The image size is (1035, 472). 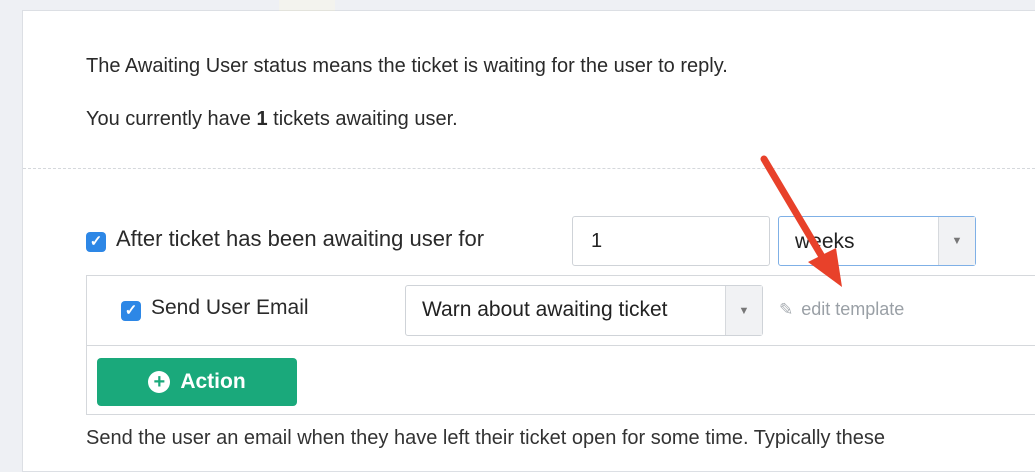 I want to click on awaiting-count: 1, so click(x=262, y=119).